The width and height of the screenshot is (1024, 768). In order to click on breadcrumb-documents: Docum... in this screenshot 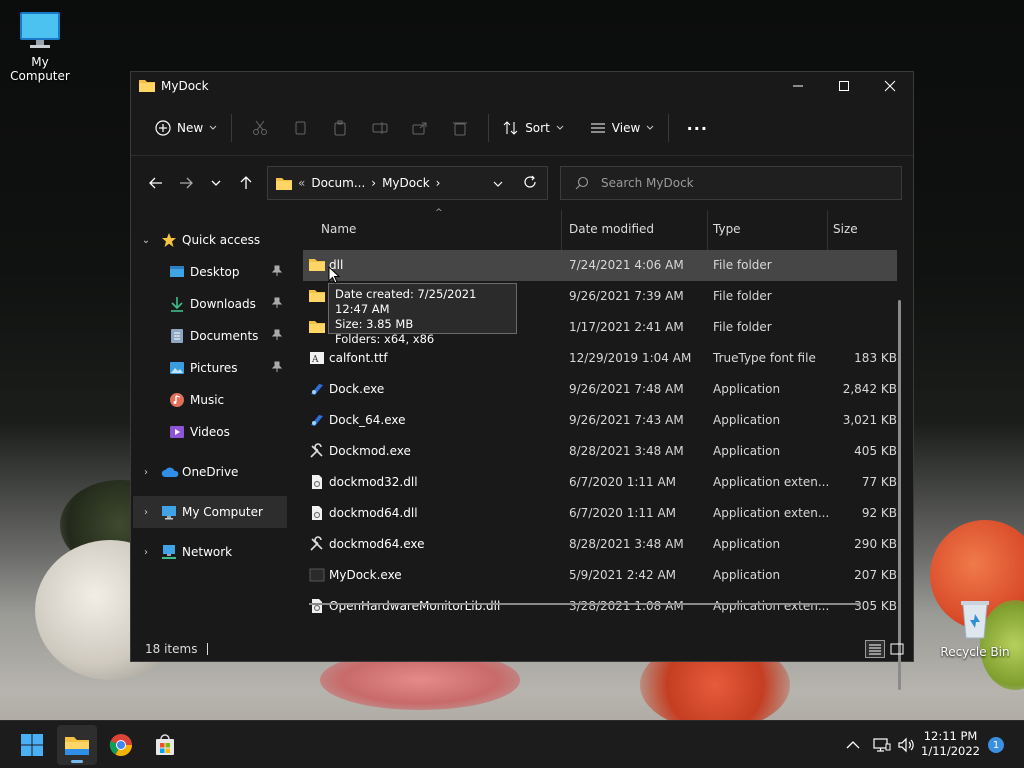, I will do `click(338, 183)`.